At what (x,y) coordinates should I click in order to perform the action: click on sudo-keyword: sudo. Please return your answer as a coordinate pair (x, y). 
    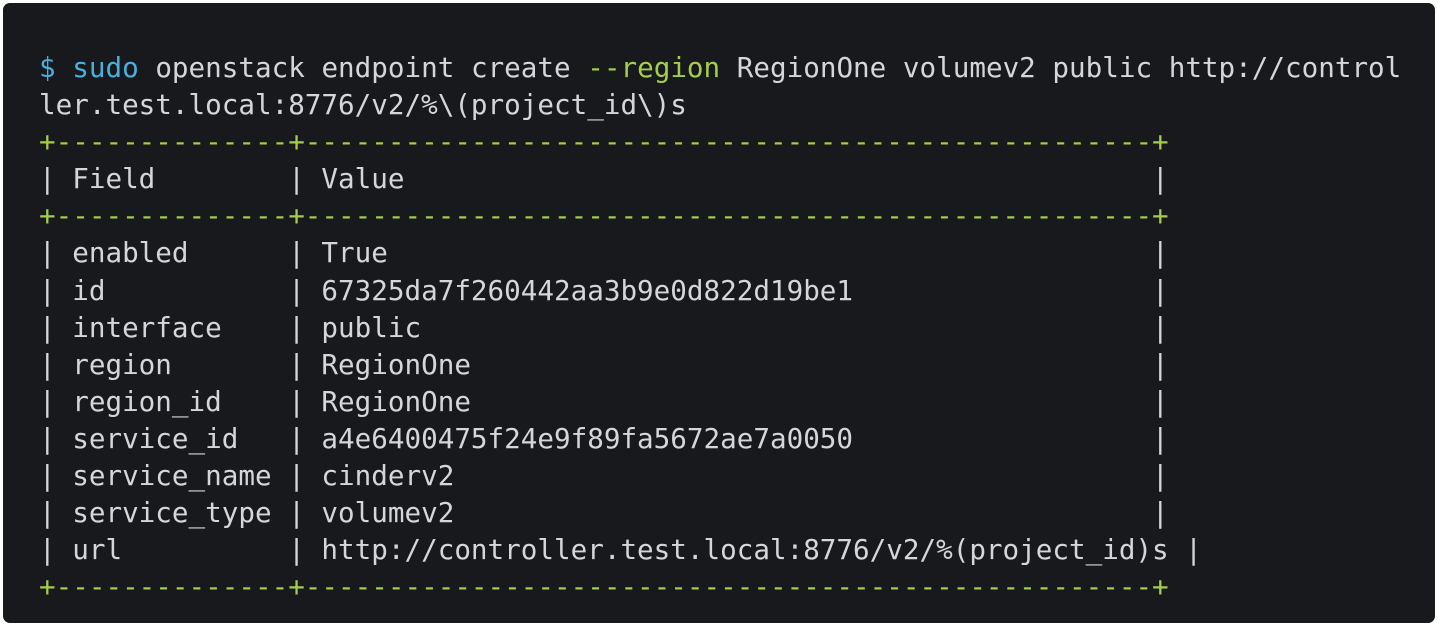
    Looking at the image, I should click on (105, 67).